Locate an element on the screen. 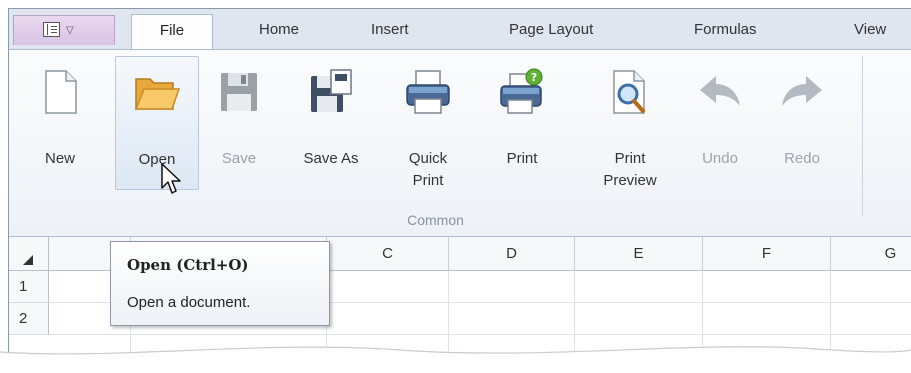 Image resolution: width=911 pixels, height=373 pixels. ribbon-group-label: Common is located at coordinates (435, 220).